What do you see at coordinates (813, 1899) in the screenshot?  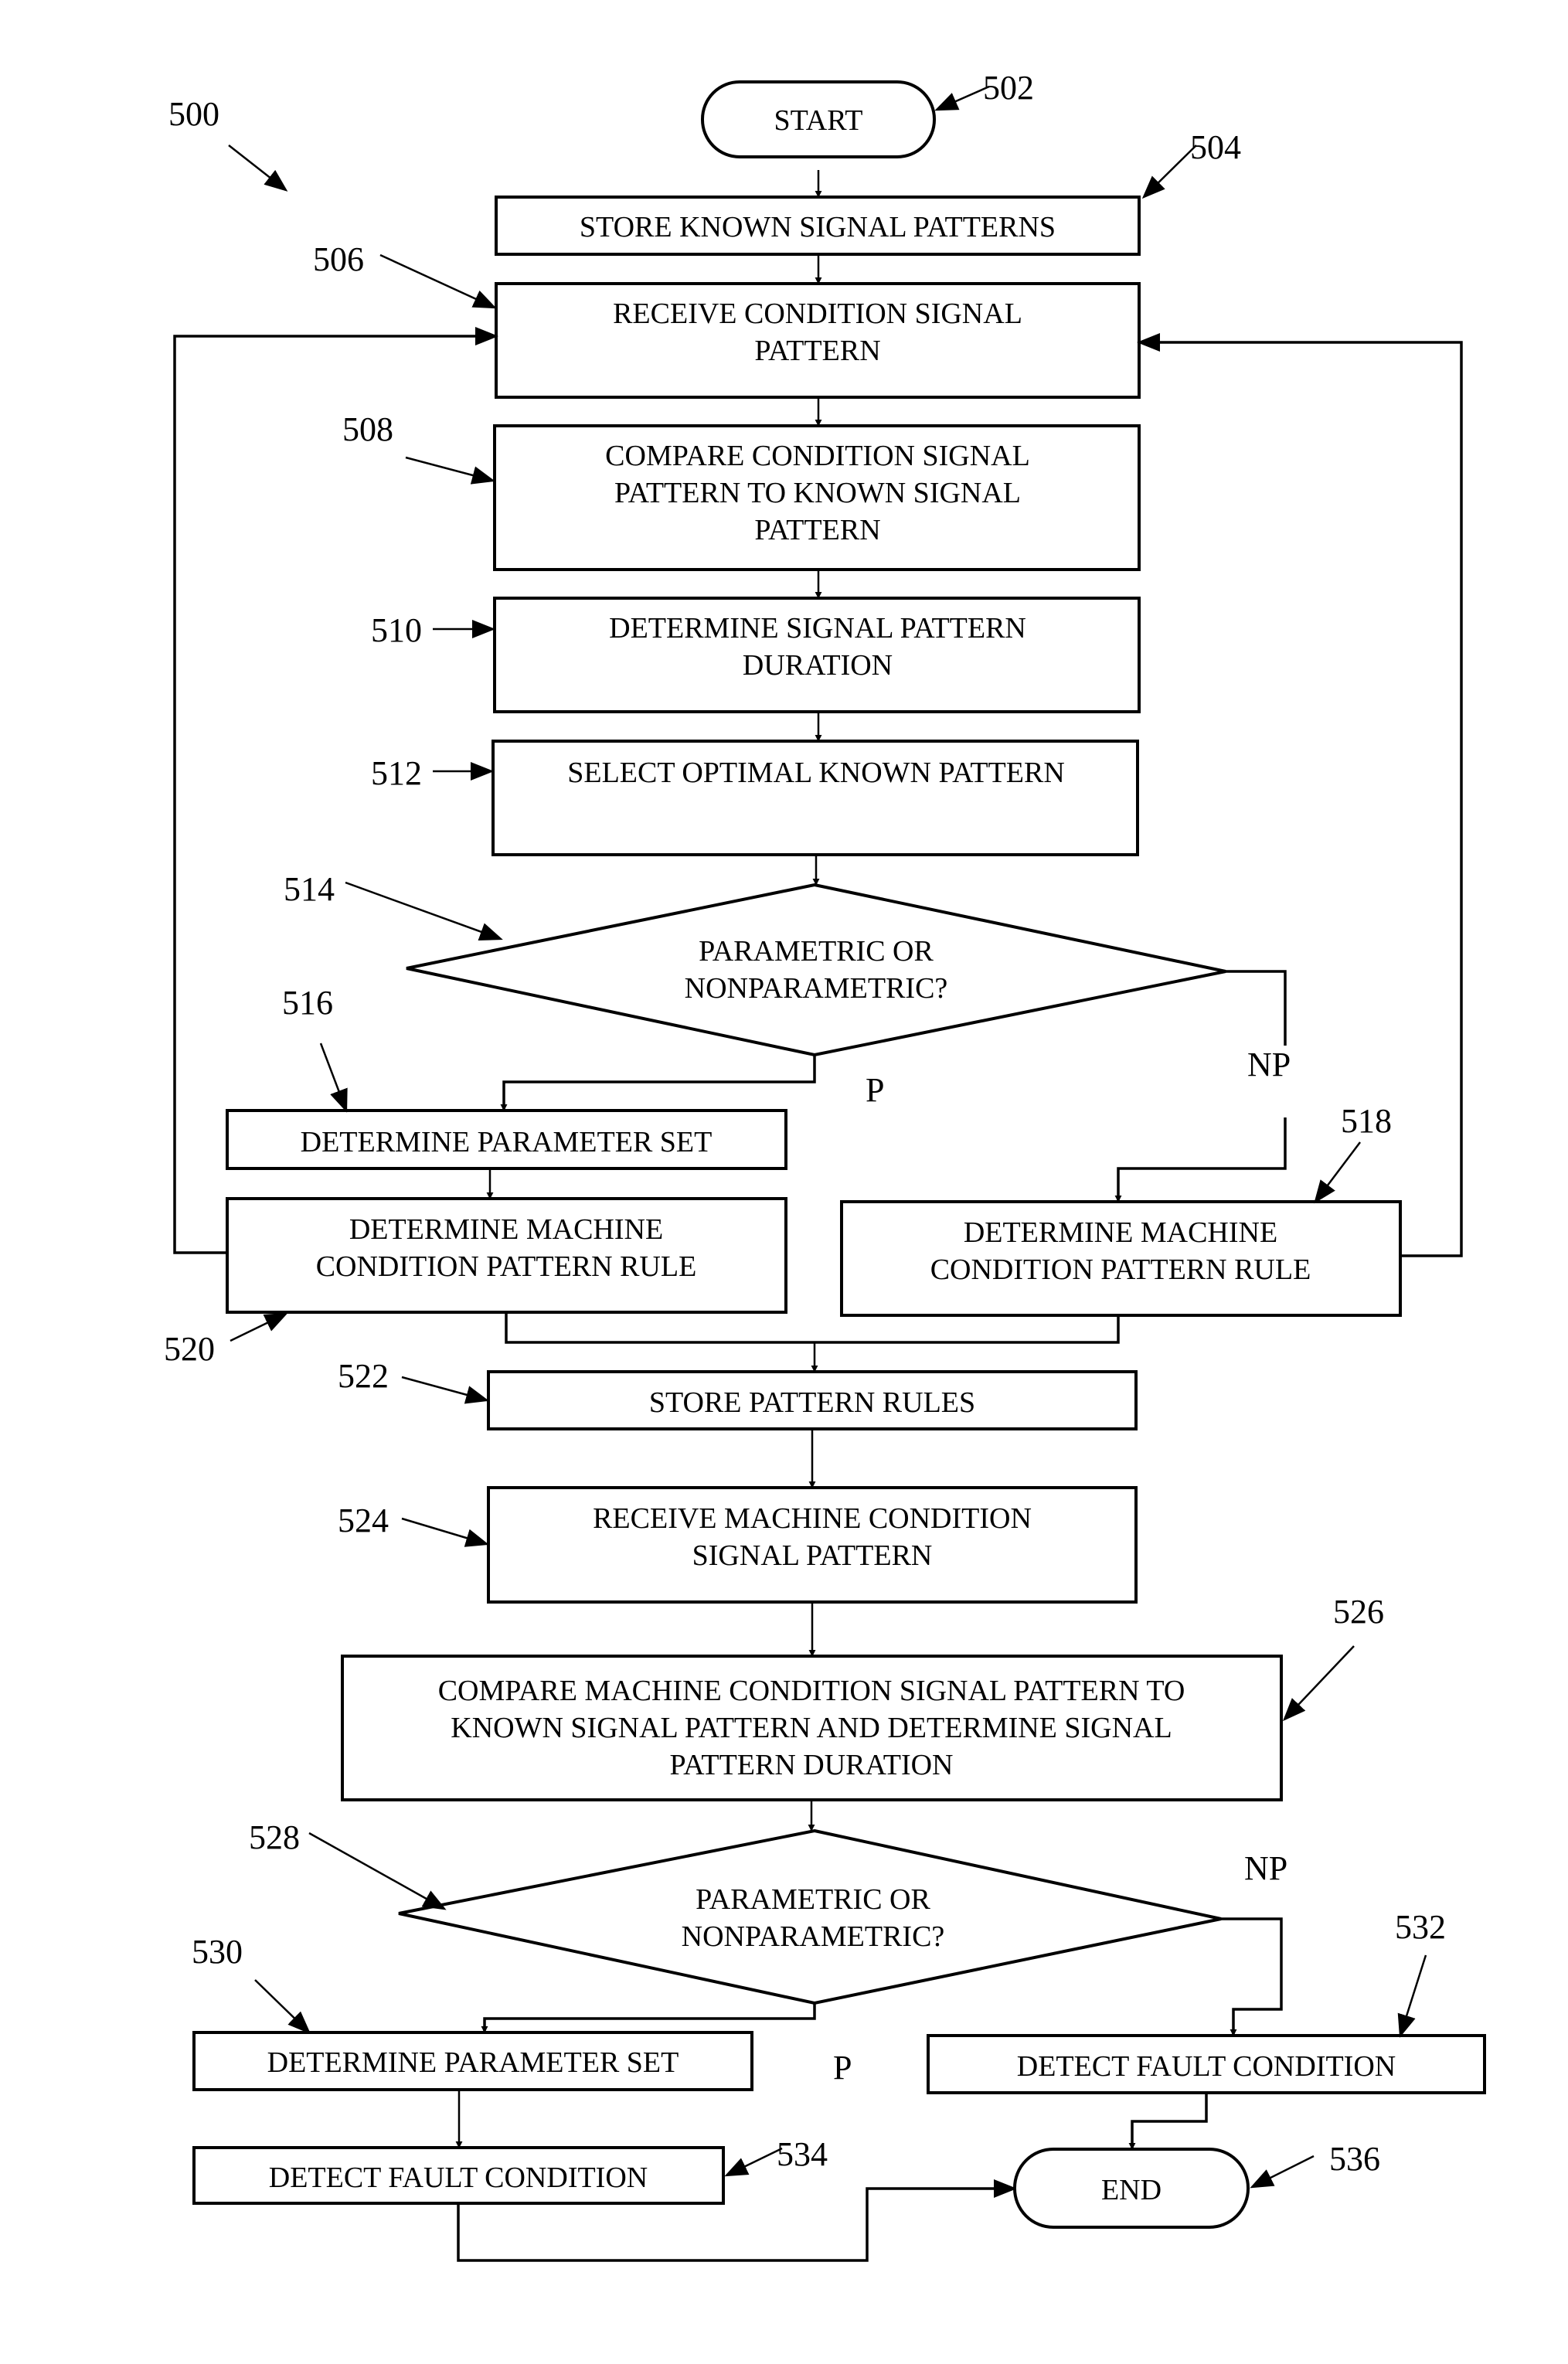 I see `decision-528-text-1: PARAMETRIC OR` at bounding box center [813, 1899].